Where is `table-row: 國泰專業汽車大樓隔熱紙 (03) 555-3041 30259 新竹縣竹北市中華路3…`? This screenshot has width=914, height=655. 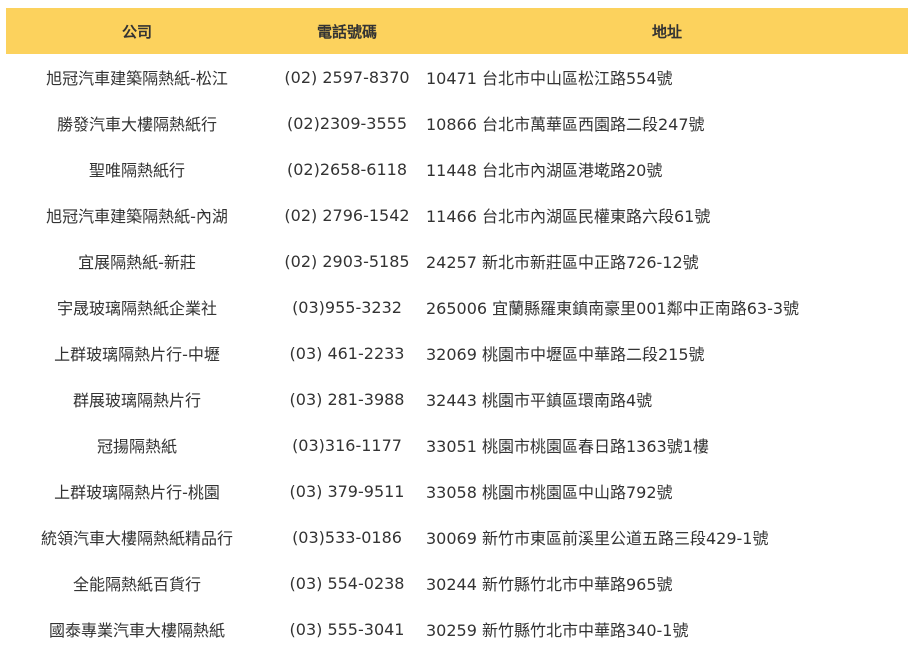 table-row: 國泰專業汽車大樓隔熱紙 (03) 555-3041 30259 新竹縣竹北市中華路3… is located at coordinates (457, 629).